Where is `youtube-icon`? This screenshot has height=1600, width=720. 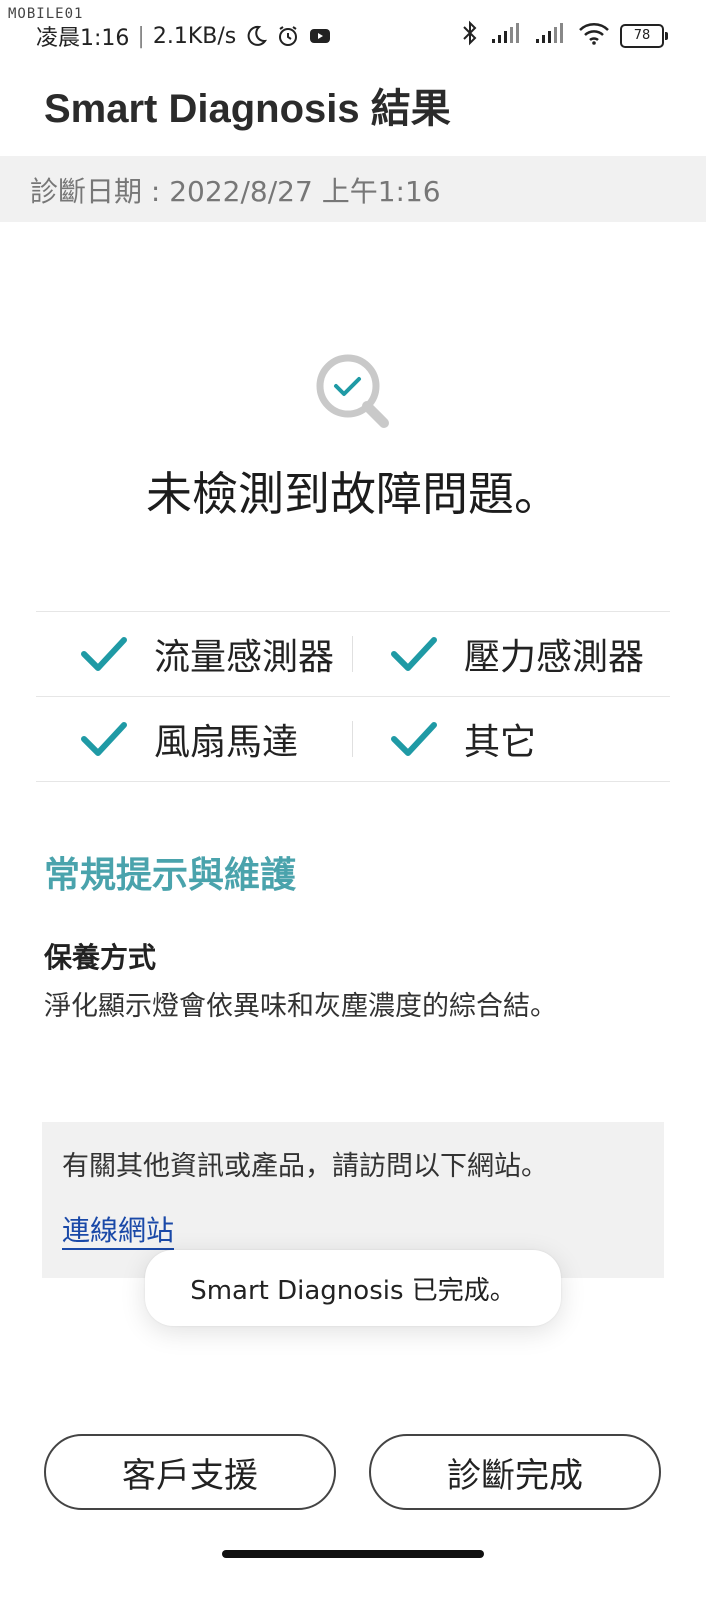 youtube-icon is located at coordinates (320, 36).